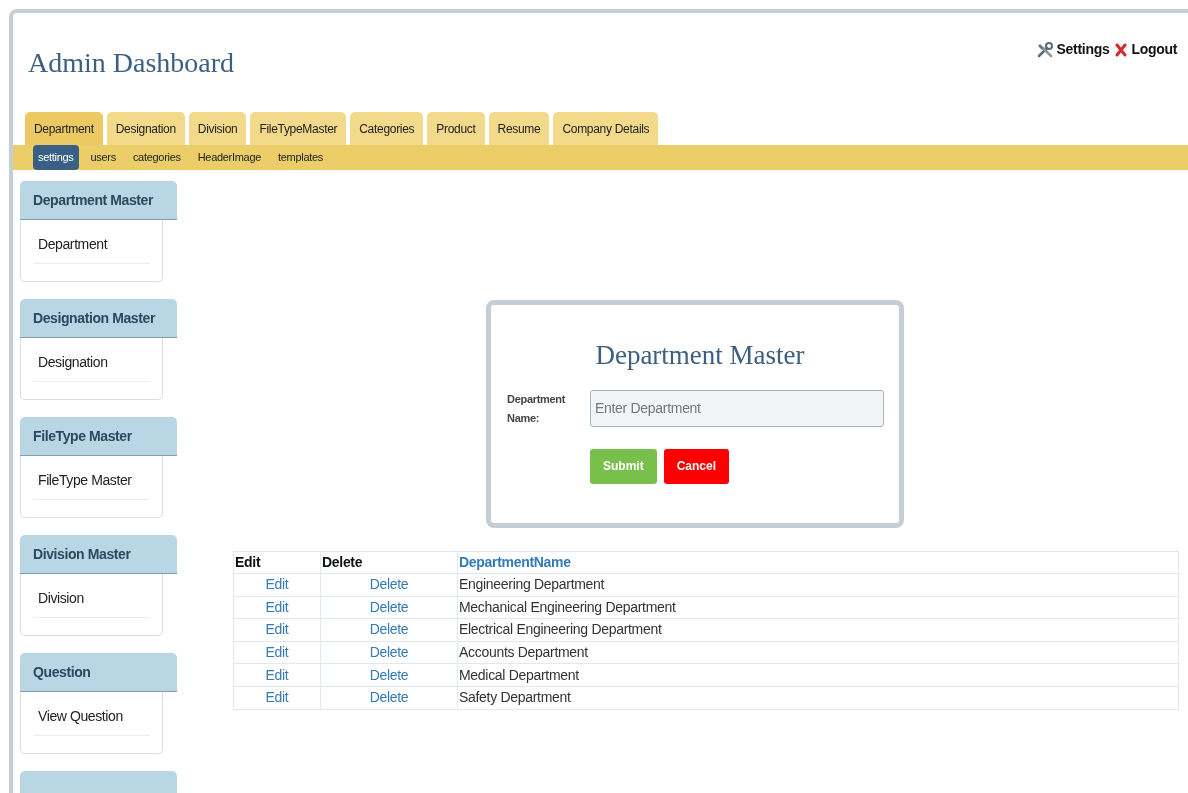 This screenshot has height=793, width=1188. What do you see at coordinates (1121, 49) in the screenshot?
I see `close-icon` at bounding box center [1121, 49].